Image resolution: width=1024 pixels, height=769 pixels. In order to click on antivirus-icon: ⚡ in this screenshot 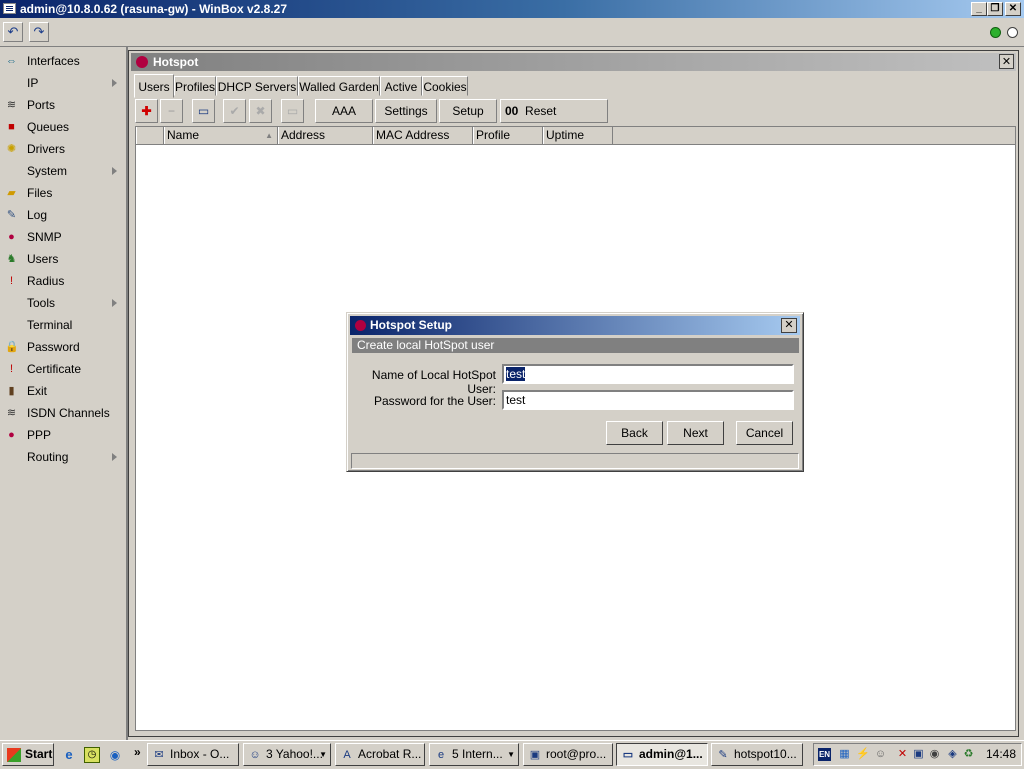, I will do `click(863, 754)`.